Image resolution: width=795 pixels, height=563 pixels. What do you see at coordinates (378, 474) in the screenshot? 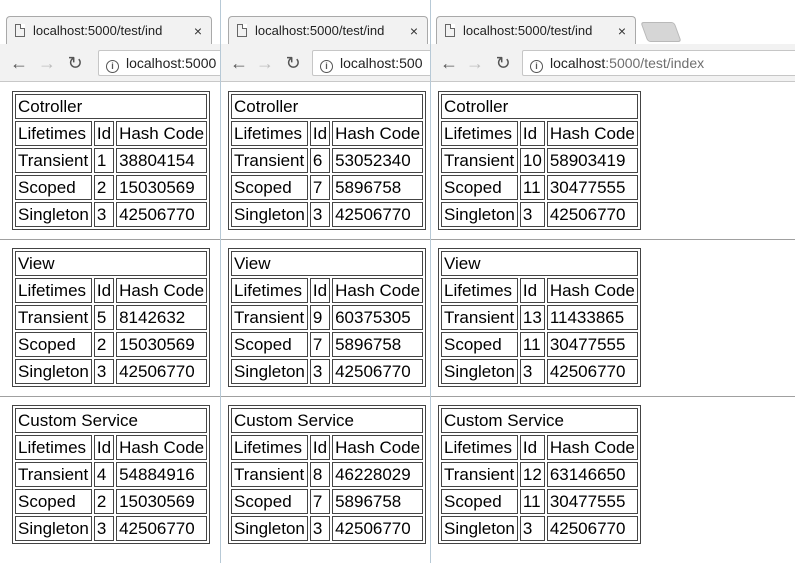
I see `hash-code-cell: 46228029` at bounding box center [378, 474].